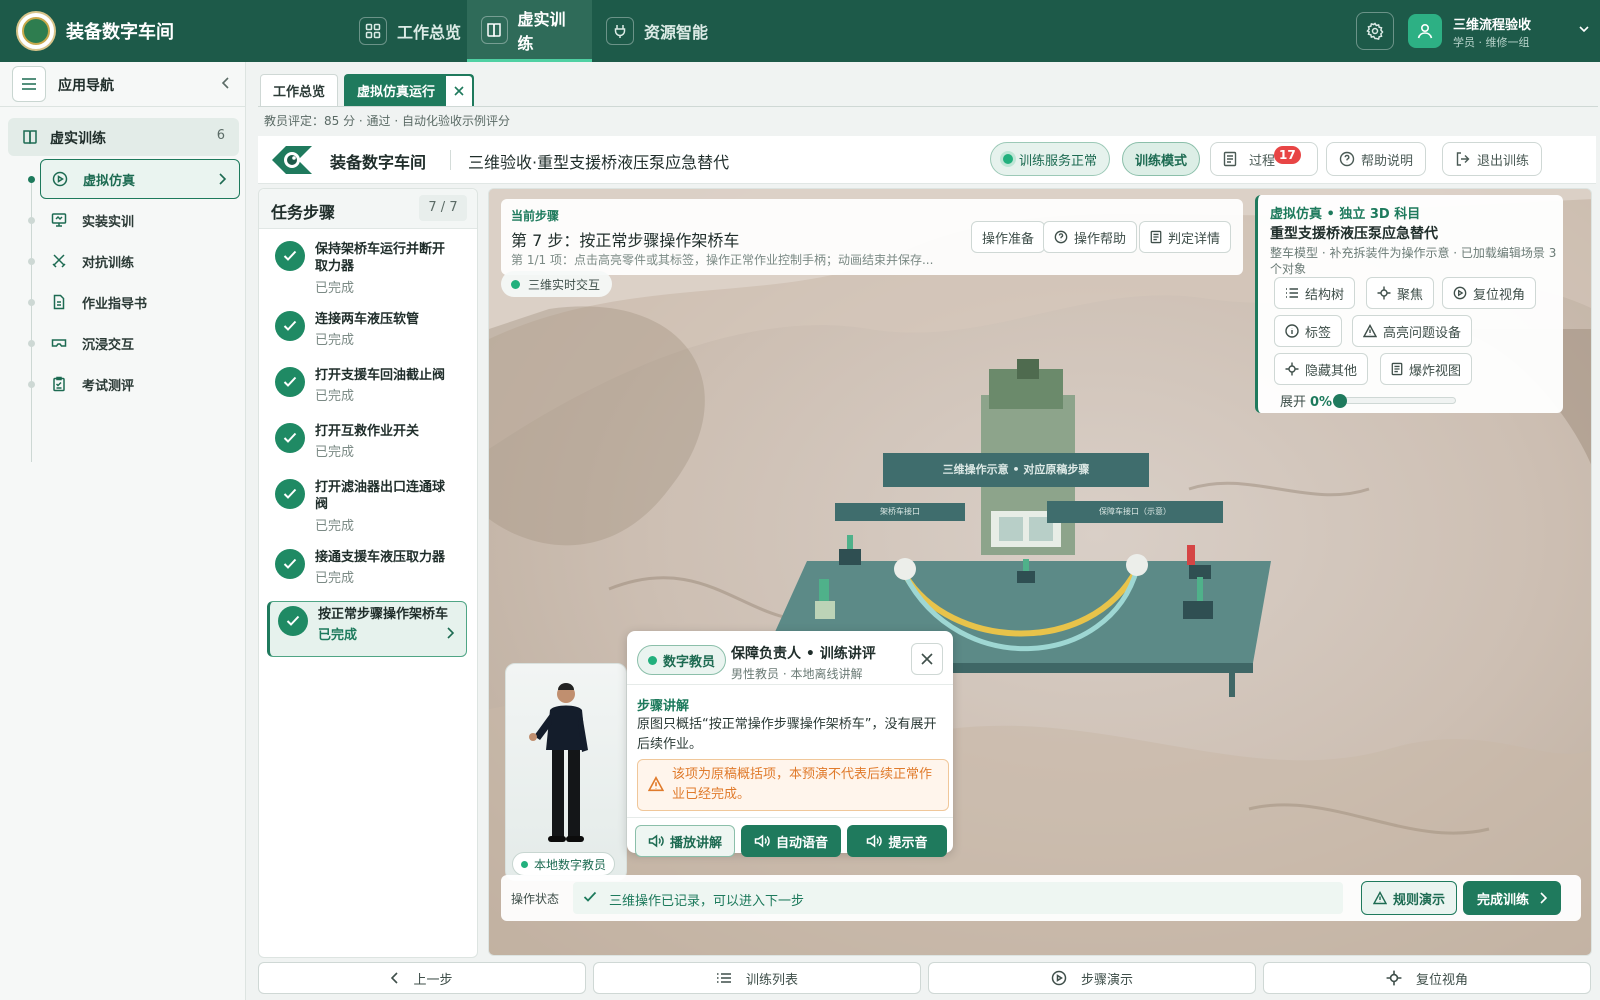  Describe the element at coordinates (793, 785) in the screenshot. I see `warning-box: 该项为原稿概括项，本预演不代表后续正常作业已经完成。` at that location.